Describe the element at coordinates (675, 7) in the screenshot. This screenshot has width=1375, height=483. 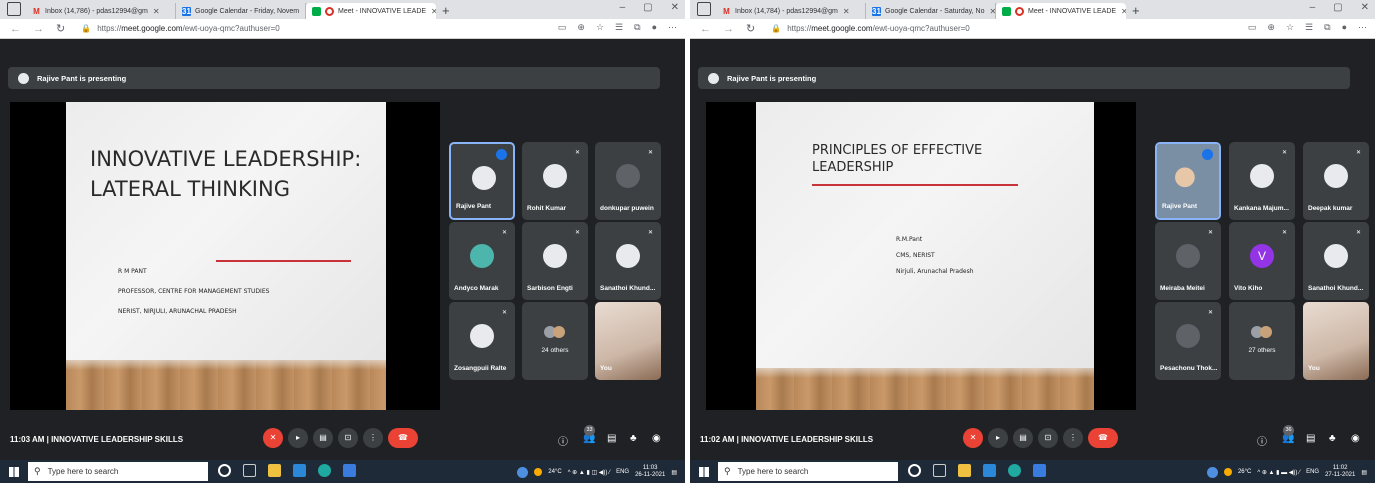
I see `close-window-icon: ✕` at that location.